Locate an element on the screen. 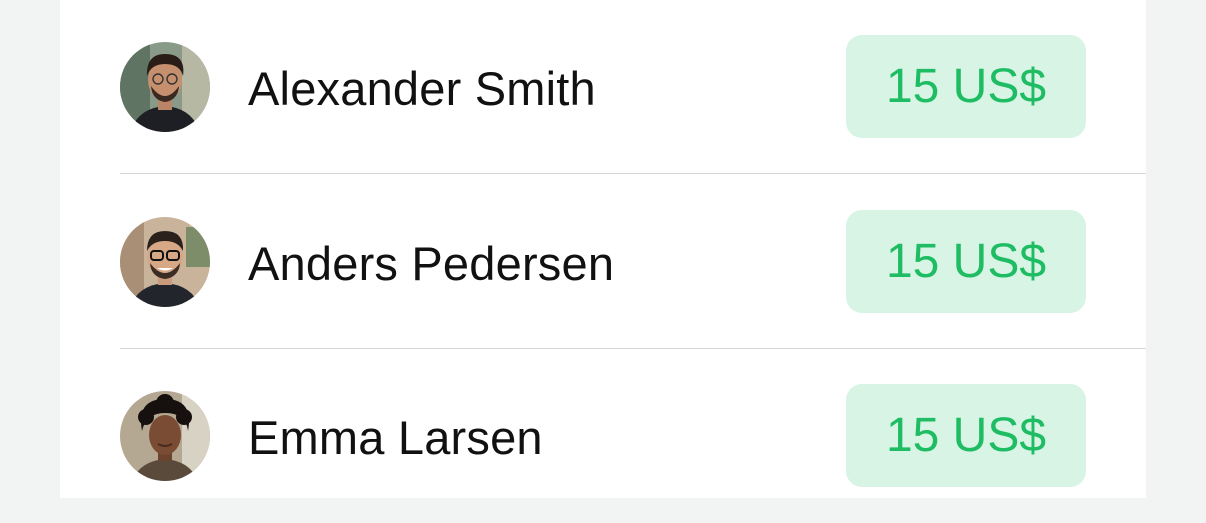 The width and height of the screenshot is (1206, 523). contact-name: Anders Pedersen is located at coordinates (431, 263).